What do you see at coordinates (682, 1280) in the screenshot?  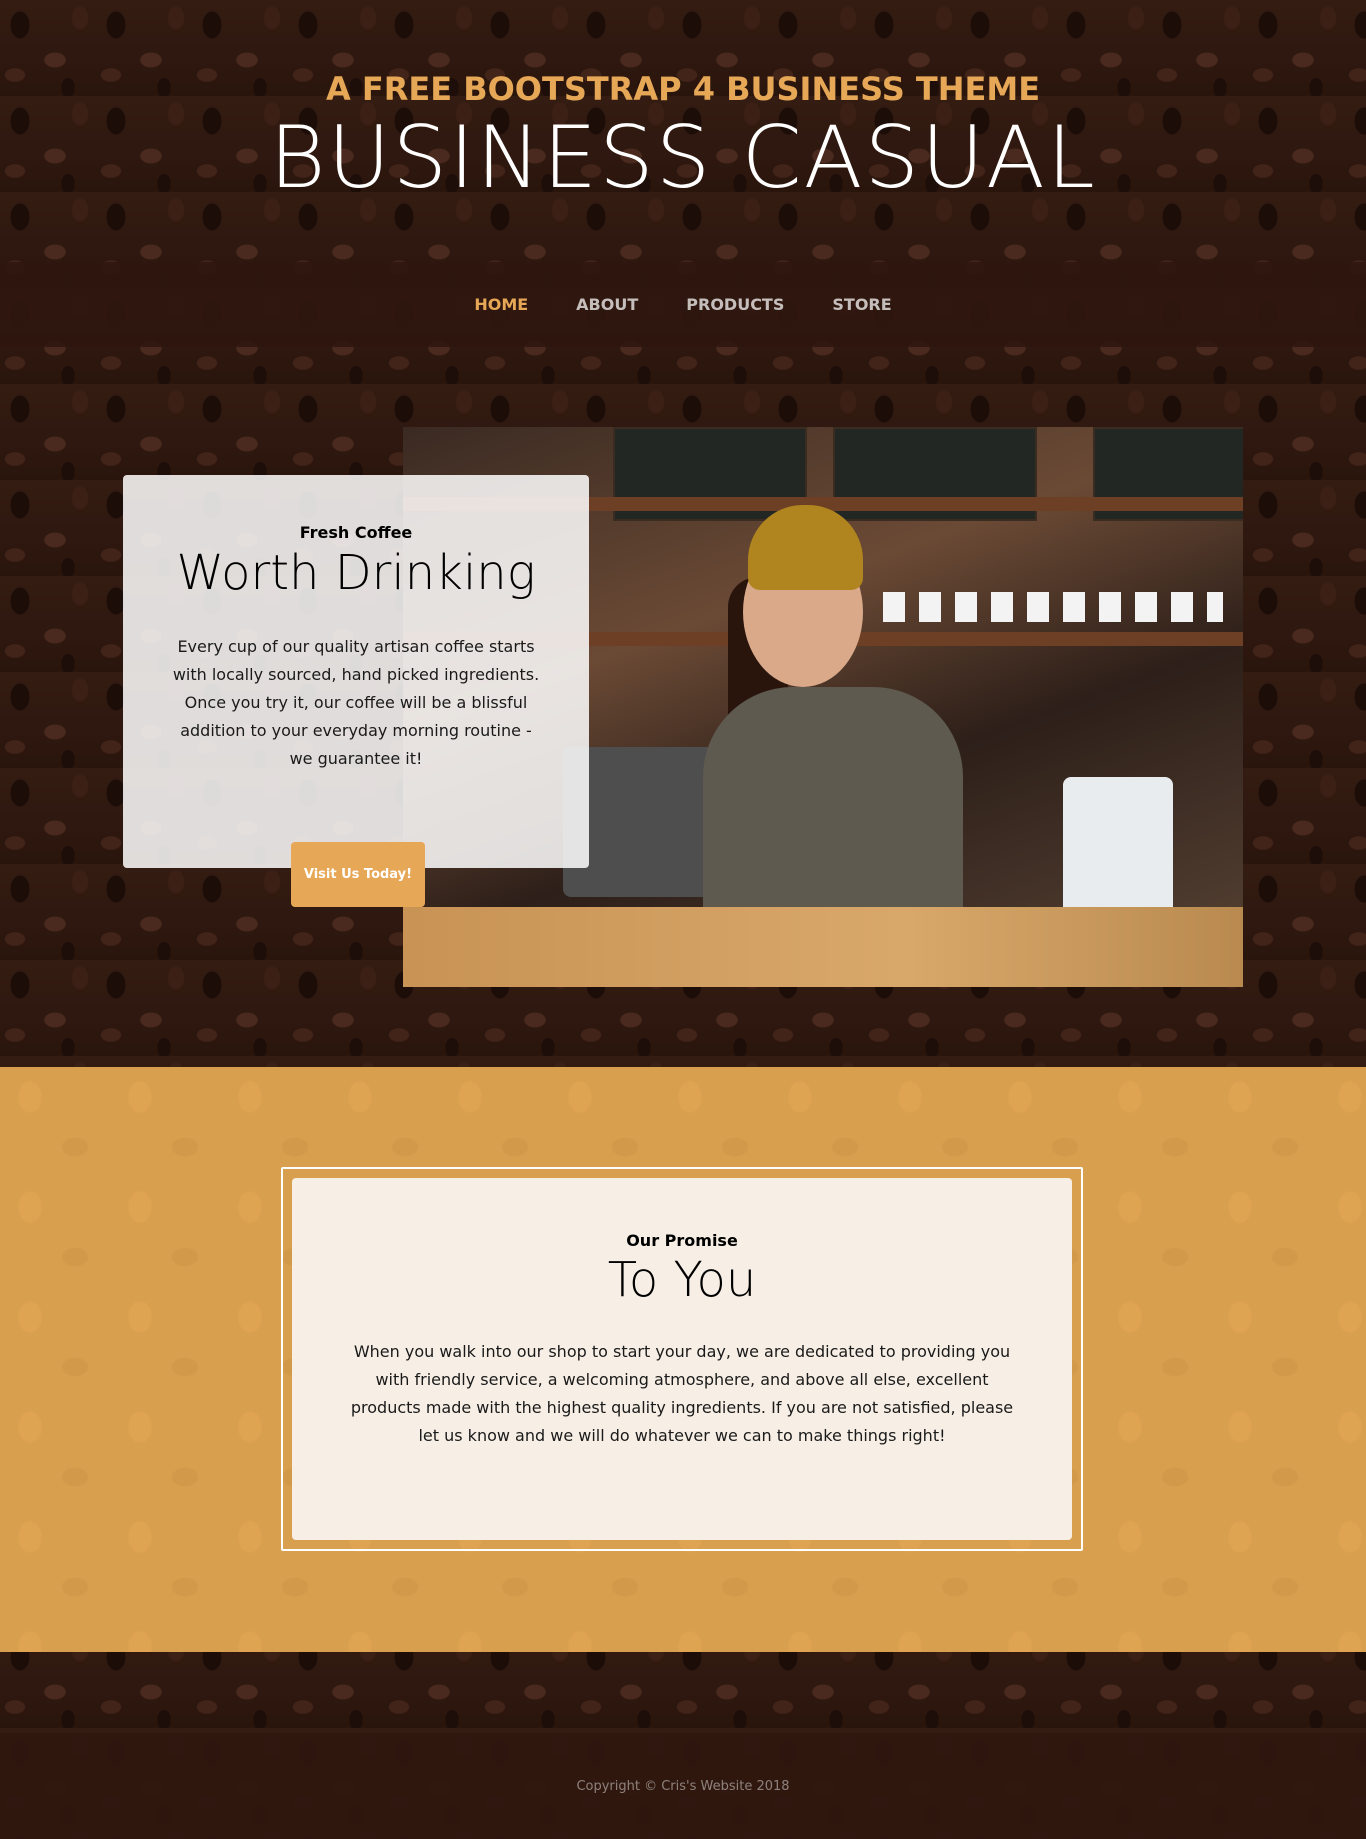 I see `promise-title: To You` at bounding box center [682, 1280].